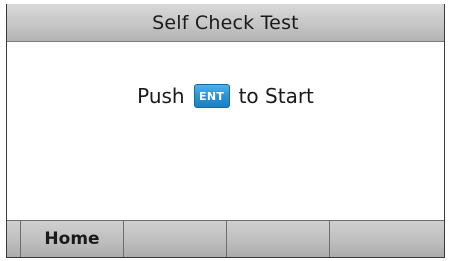 The image size is (451, 261). I want to click on softkey-bar: Home, so click(225, 238).